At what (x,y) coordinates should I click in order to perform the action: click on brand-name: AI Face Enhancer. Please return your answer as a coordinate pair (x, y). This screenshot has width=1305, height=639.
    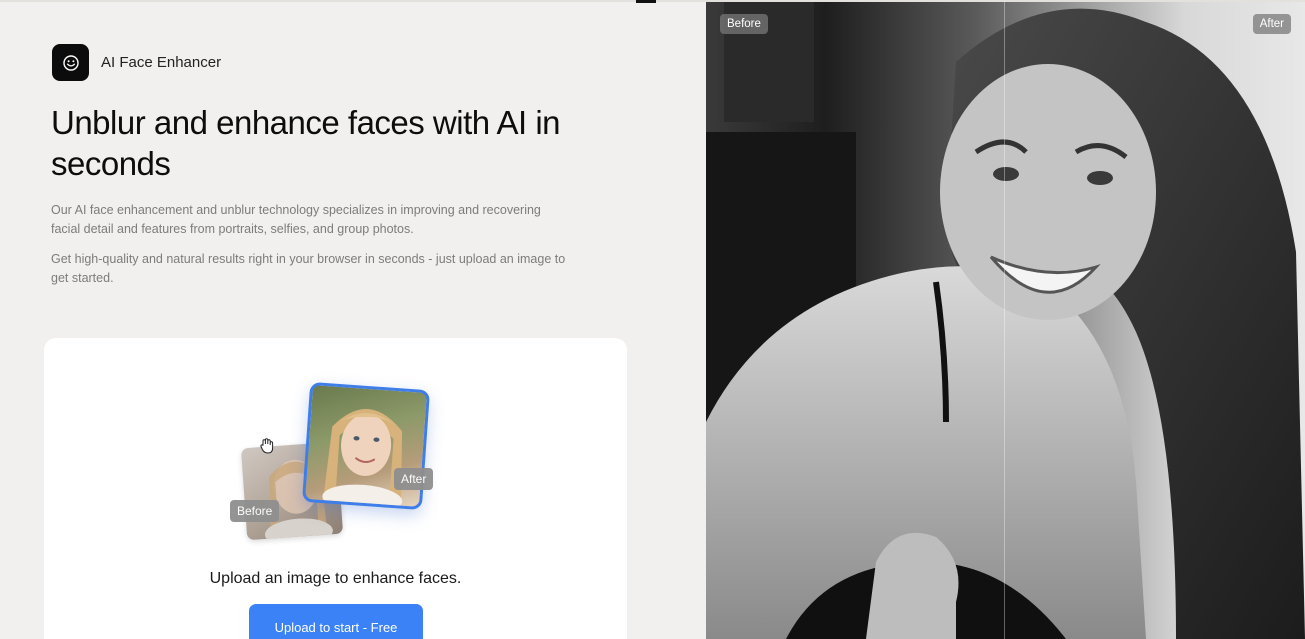
    Looking at the image, I should click on (161, 62).